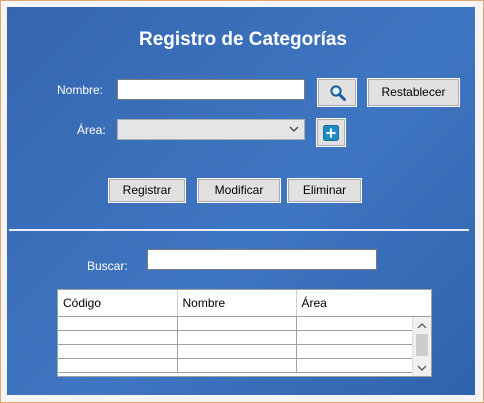  What do you see at coordinates (354, 303) in the screenshot?
I see `column-header-area: Área` at bounding box center [354, 303].